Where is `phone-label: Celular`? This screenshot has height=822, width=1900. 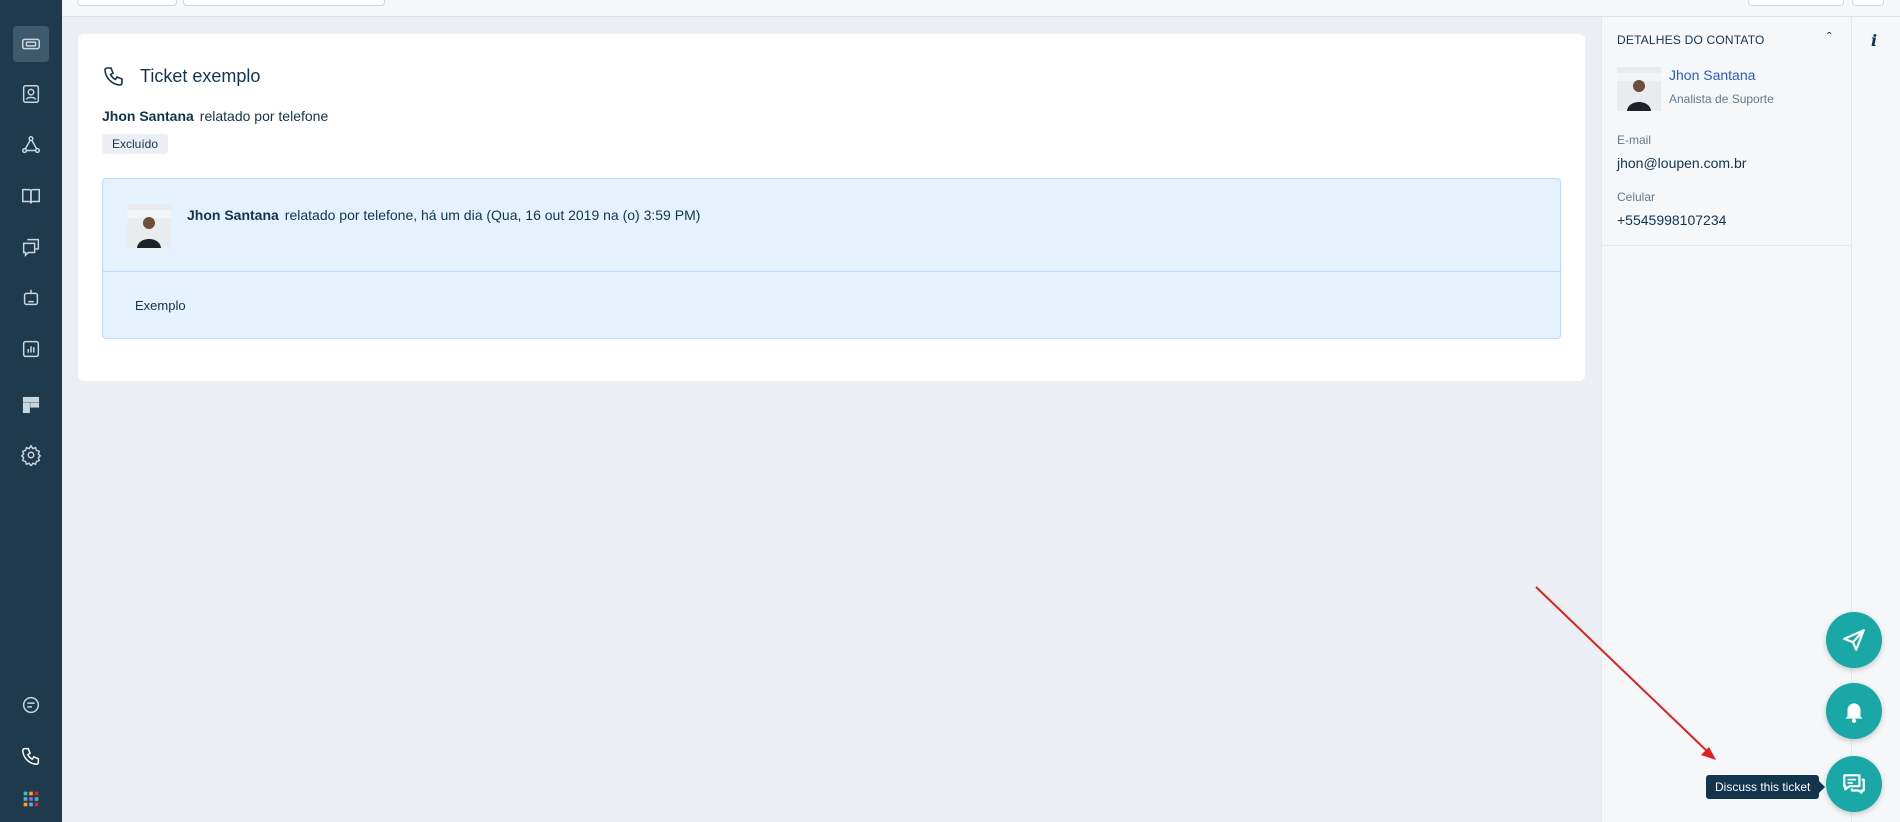 phone-label: Celular is located at coordinates (1636, 197).